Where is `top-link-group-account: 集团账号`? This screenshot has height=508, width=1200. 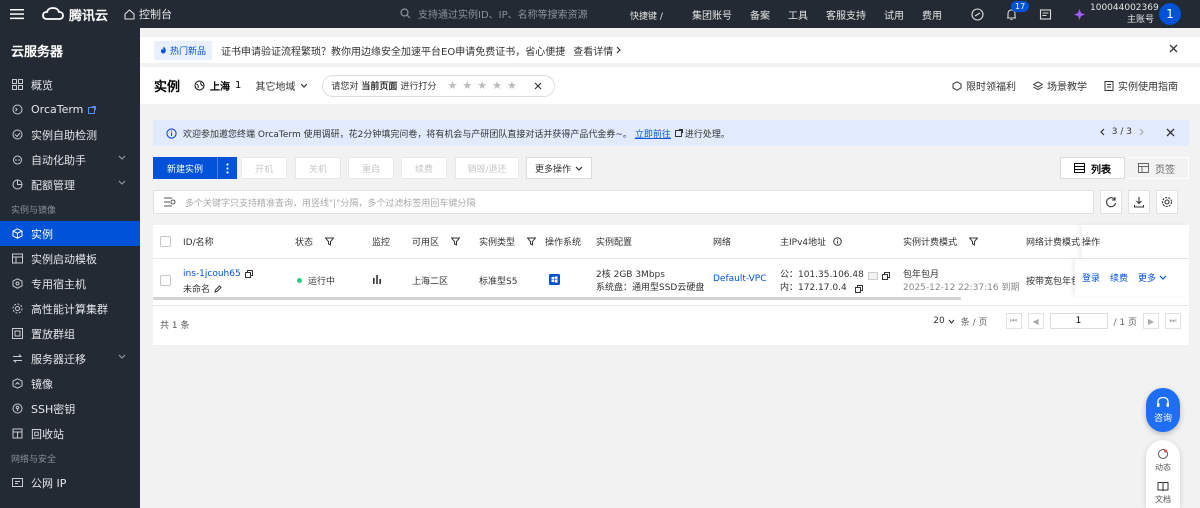
top-link-group-account: 集团账号 is located at coordinates (712, 14).